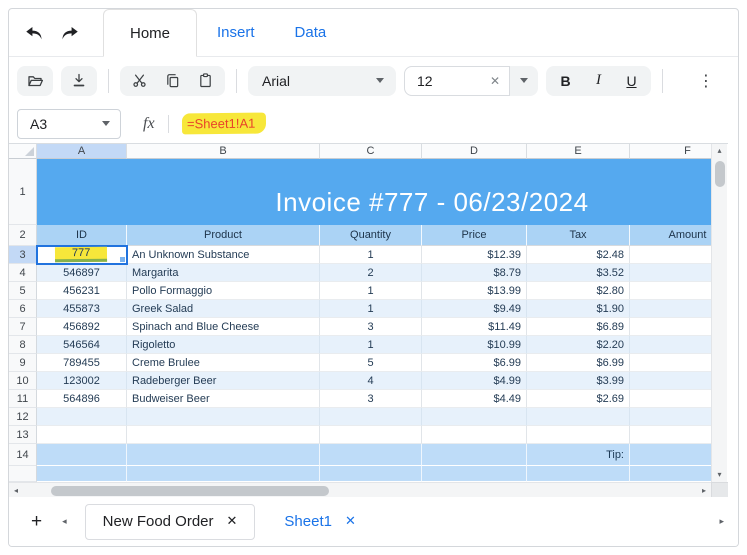 The height and width of the screenshot is (555, 747). Describe the element at coordinates (82, 327) in the screenshot. I see `cell-A7: 456892` at that location.